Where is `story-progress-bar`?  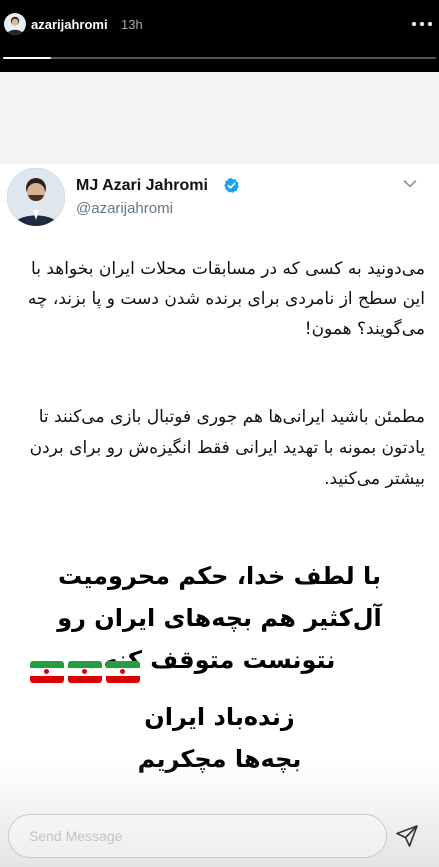
story-progress-bar is located at coordinates (219, 58).